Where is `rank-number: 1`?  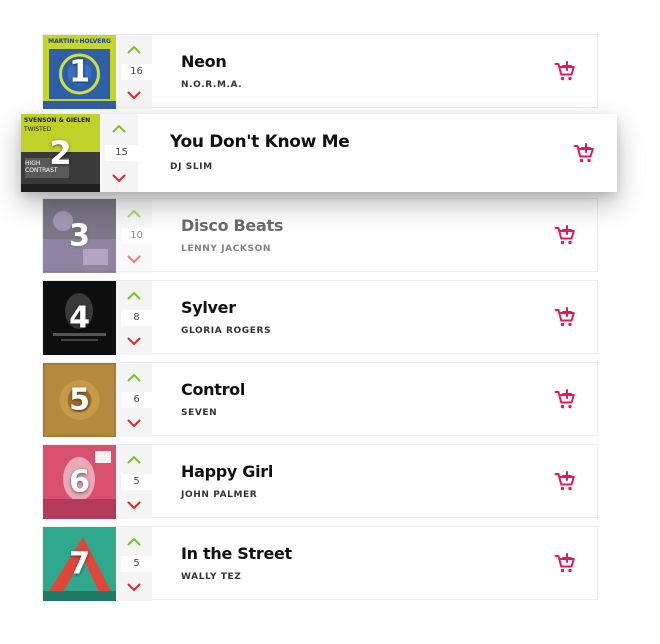
rank-number: 1 is located at coordinates (79, 72).